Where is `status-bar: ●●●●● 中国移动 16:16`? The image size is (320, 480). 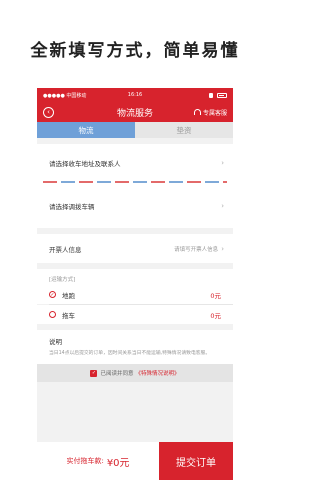
status-bar: ●●●●● 中国移动 16:16 is located at coordinates (135, 95).